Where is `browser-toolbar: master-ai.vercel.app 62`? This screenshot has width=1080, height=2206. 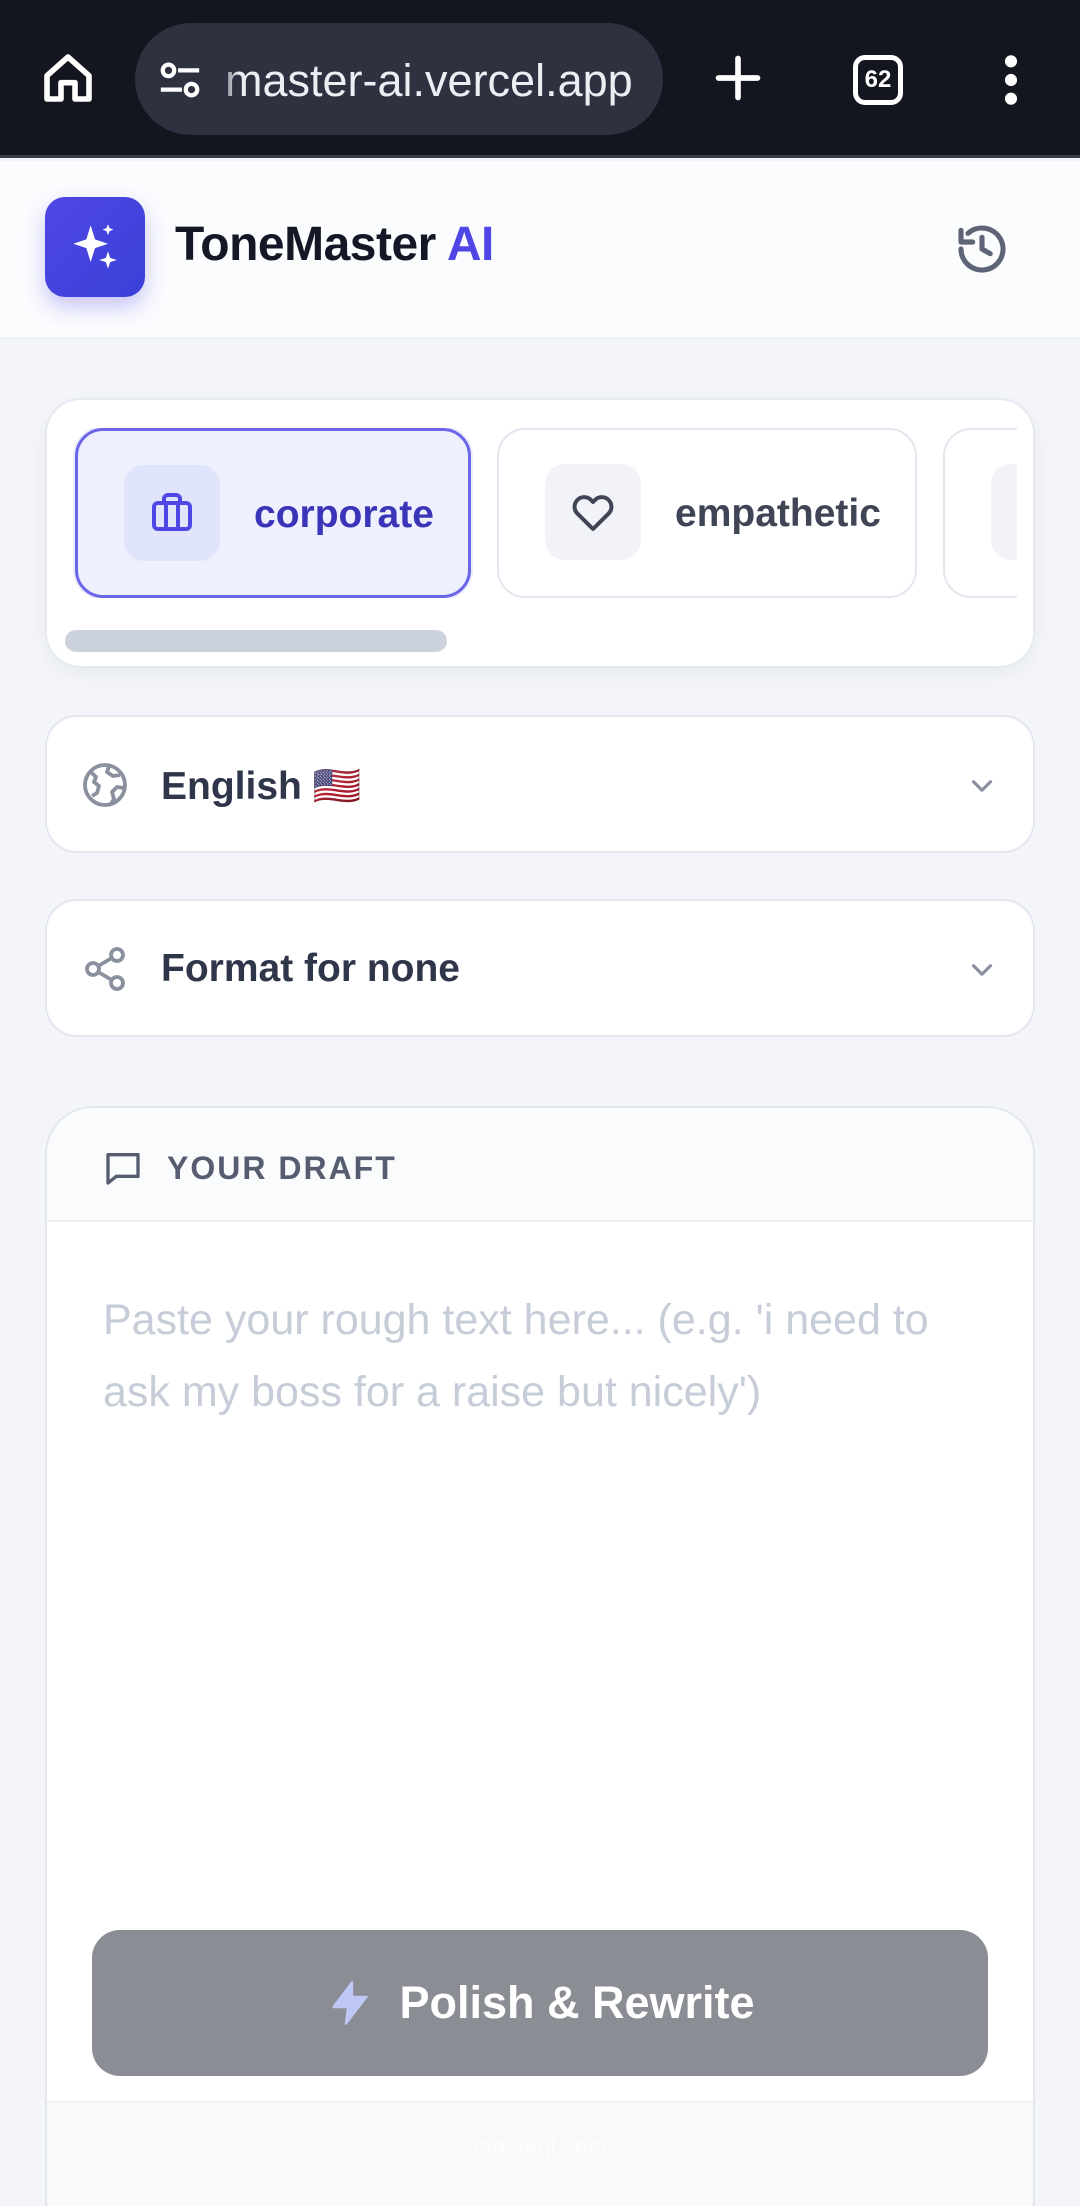 browser-toolbar: master-ai.vercel.app 62 is located at coordinates (540, 79).